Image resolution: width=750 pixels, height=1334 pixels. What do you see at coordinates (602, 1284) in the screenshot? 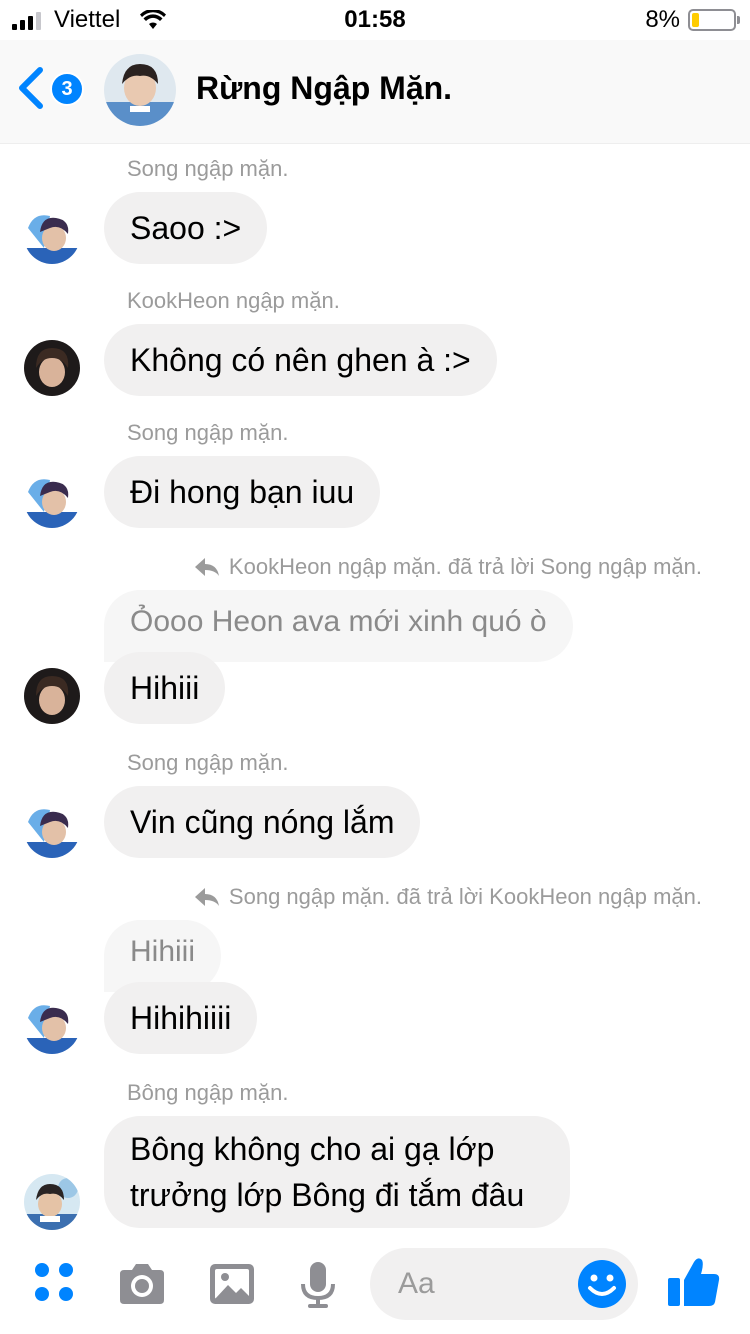
I see `smiley-icon` at bounding box center [602, 1284].